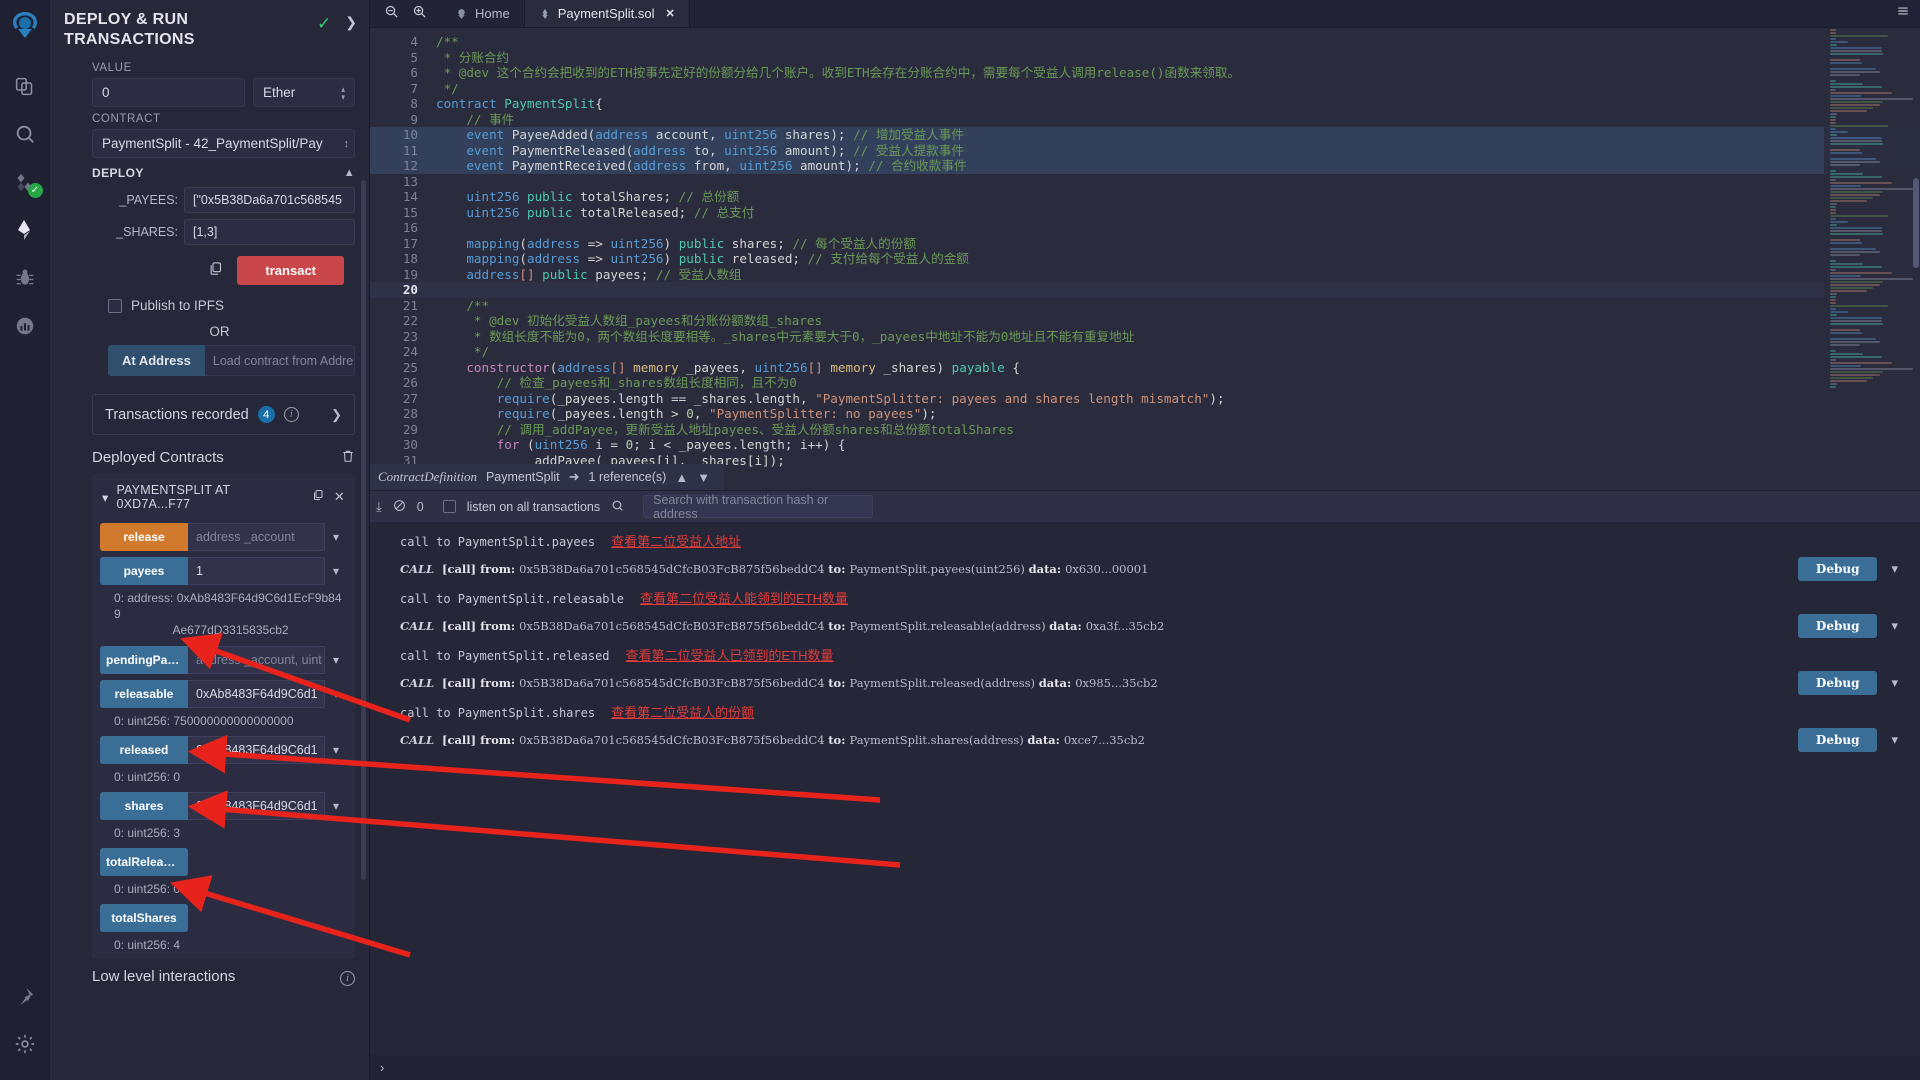 This screenshot has height=1080, width=1920. Describe the element at coordinates (1145, 306) in the screenshot. I see `code-line: 21 /**` at that location.